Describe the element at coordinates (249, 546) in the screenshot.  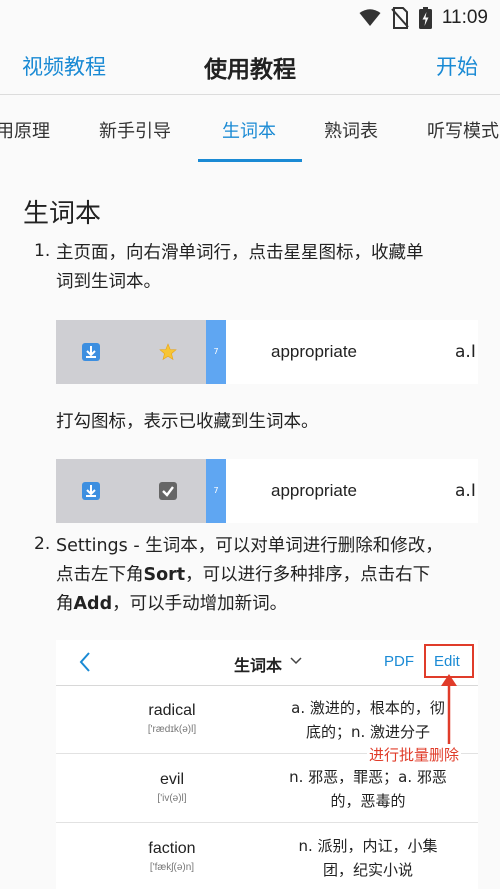
I see `step-2-line-1: Settings - 生词本，可以对单词进行删除和修改，` at that location.